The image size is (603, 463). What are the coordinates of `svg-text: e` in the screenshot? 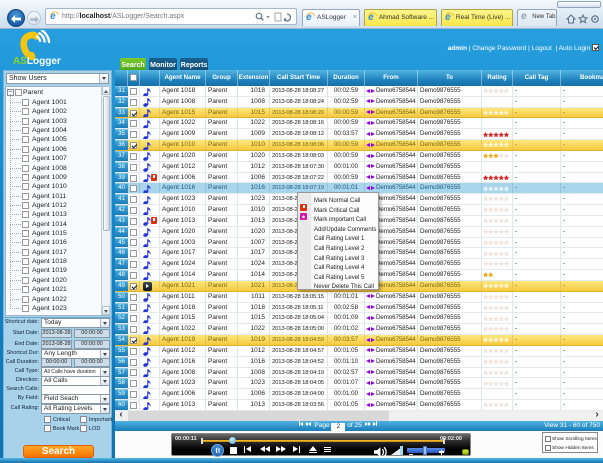 It's located at (524, 15).